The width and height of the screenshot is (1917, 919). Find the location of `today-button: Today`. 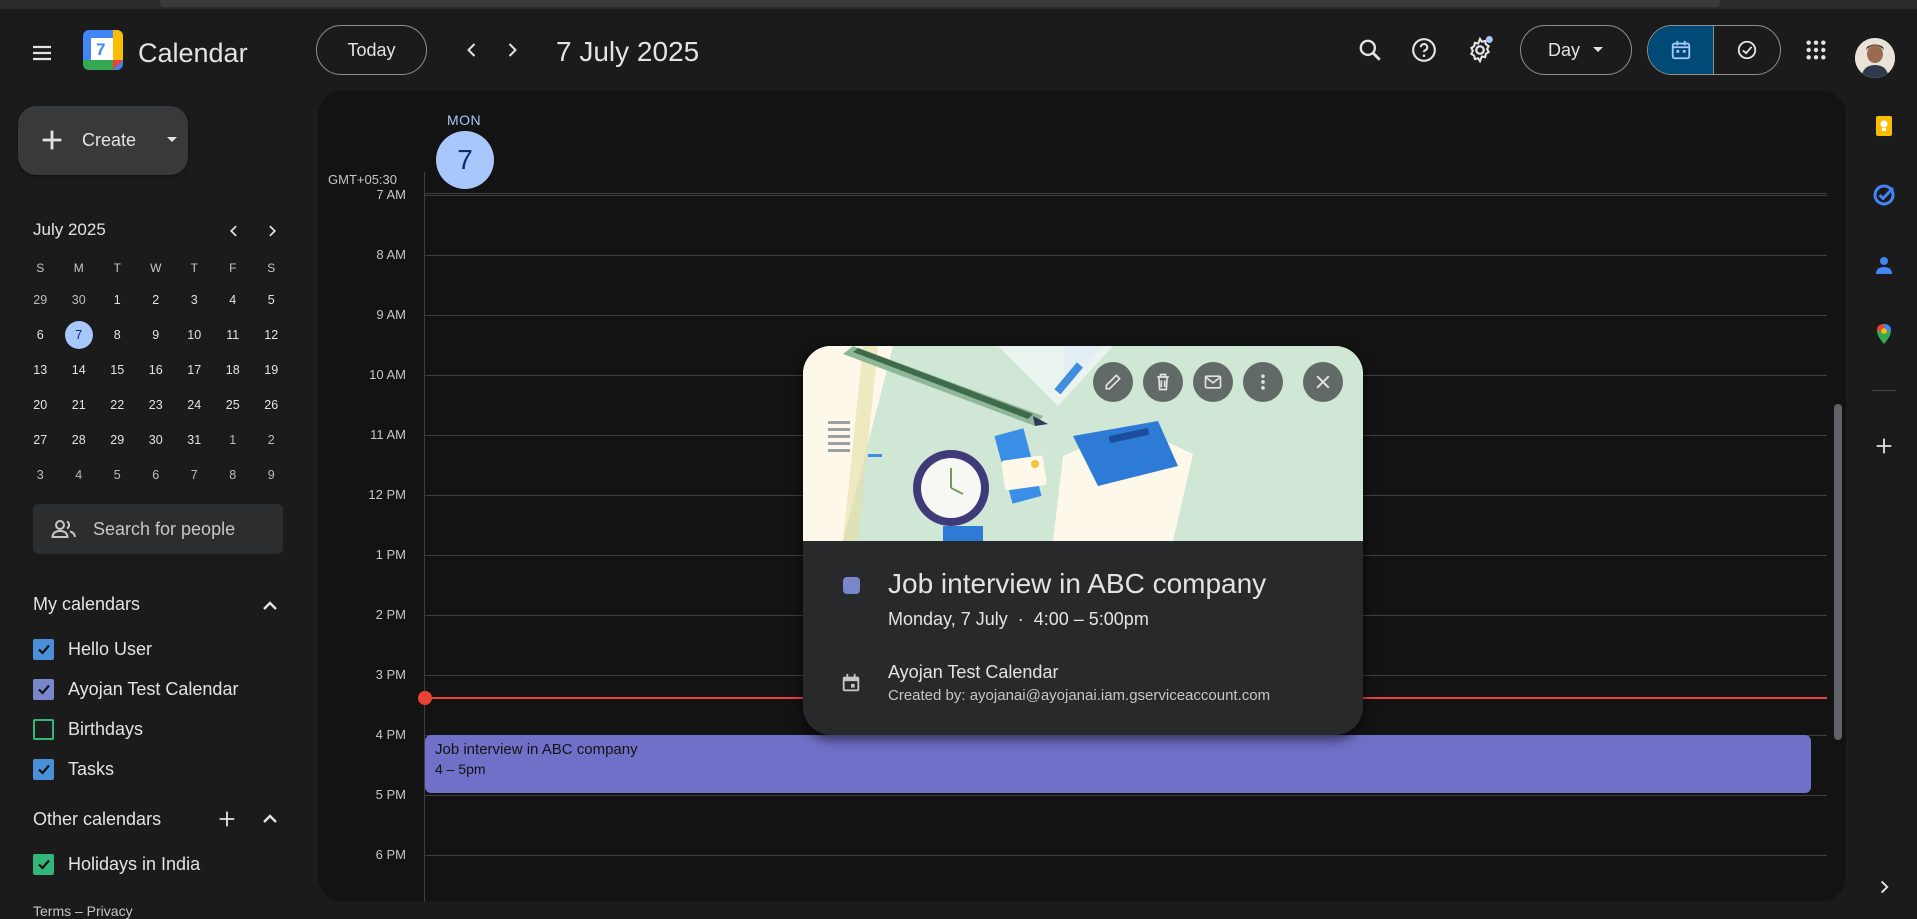

today-button: Today is located at coordinates (371, 50).